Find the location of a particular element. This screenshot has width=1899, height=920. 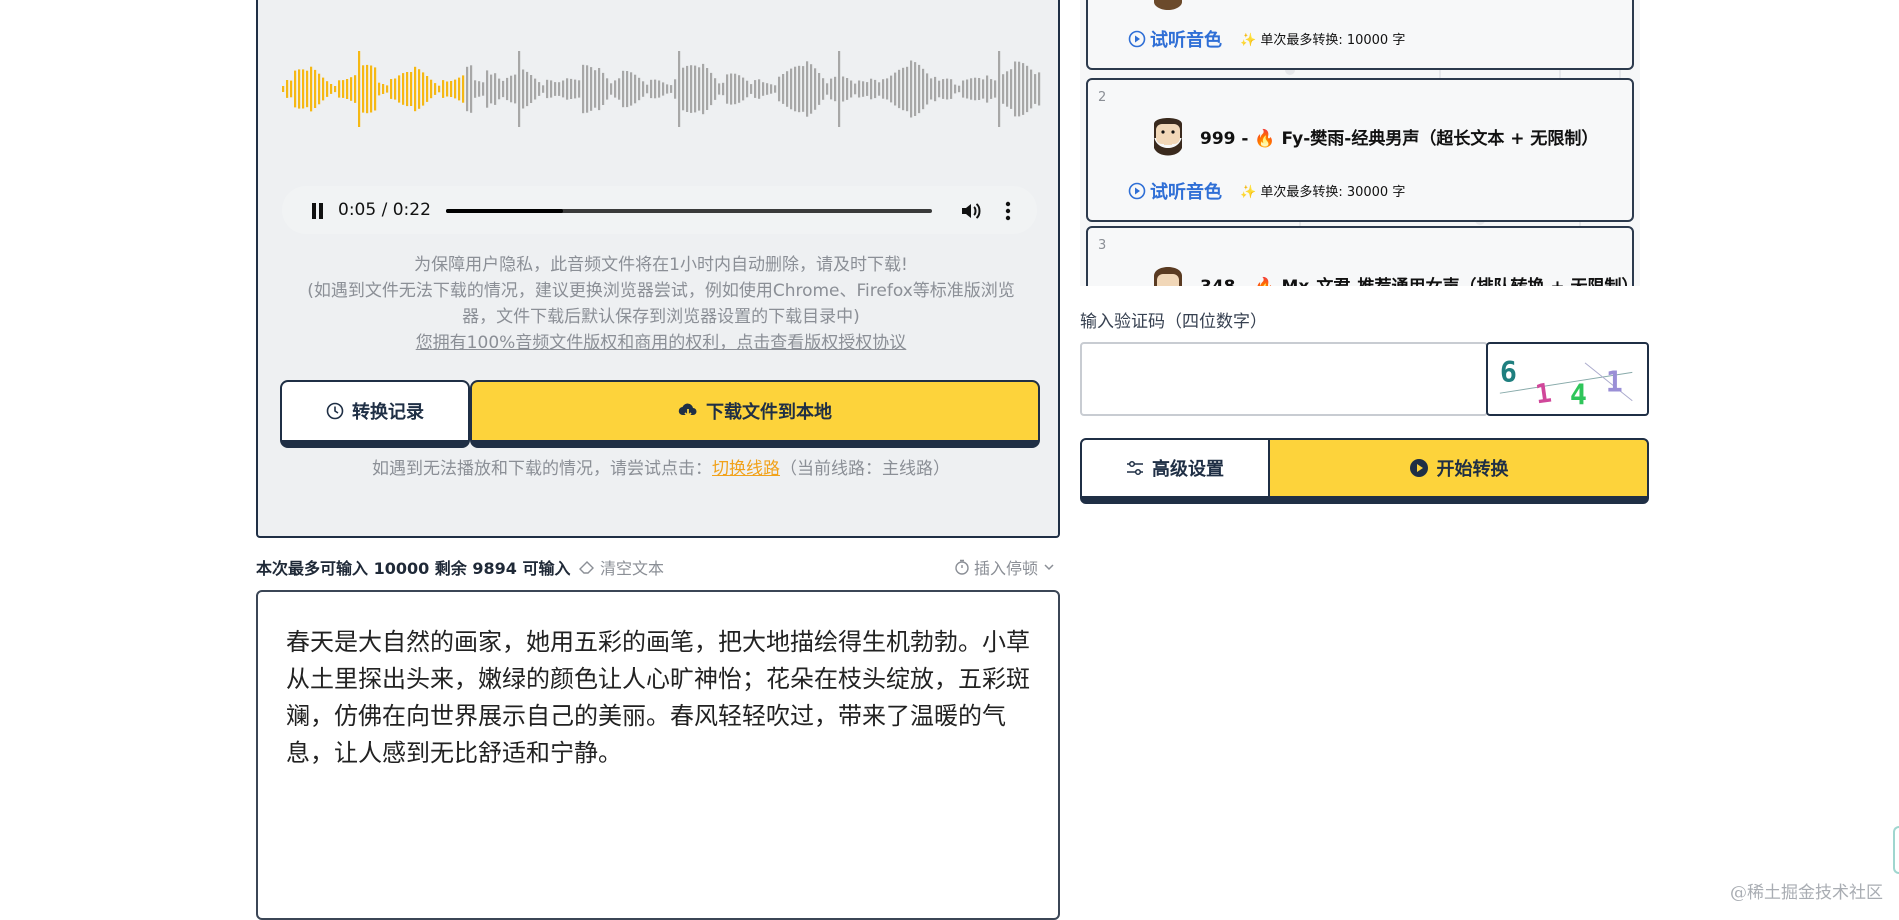

clear-text-label: 清空文本 is located at coordinates (632, 568).